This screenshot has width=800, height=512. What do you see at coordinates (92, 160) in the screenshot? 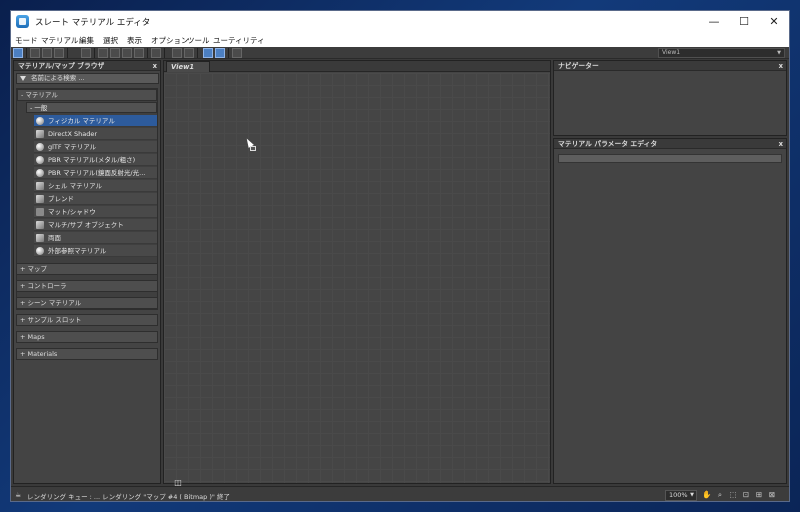
I see `material-item-label: PBR マテリアル(メタル/粗さ)` at bounding box center [92, 160].